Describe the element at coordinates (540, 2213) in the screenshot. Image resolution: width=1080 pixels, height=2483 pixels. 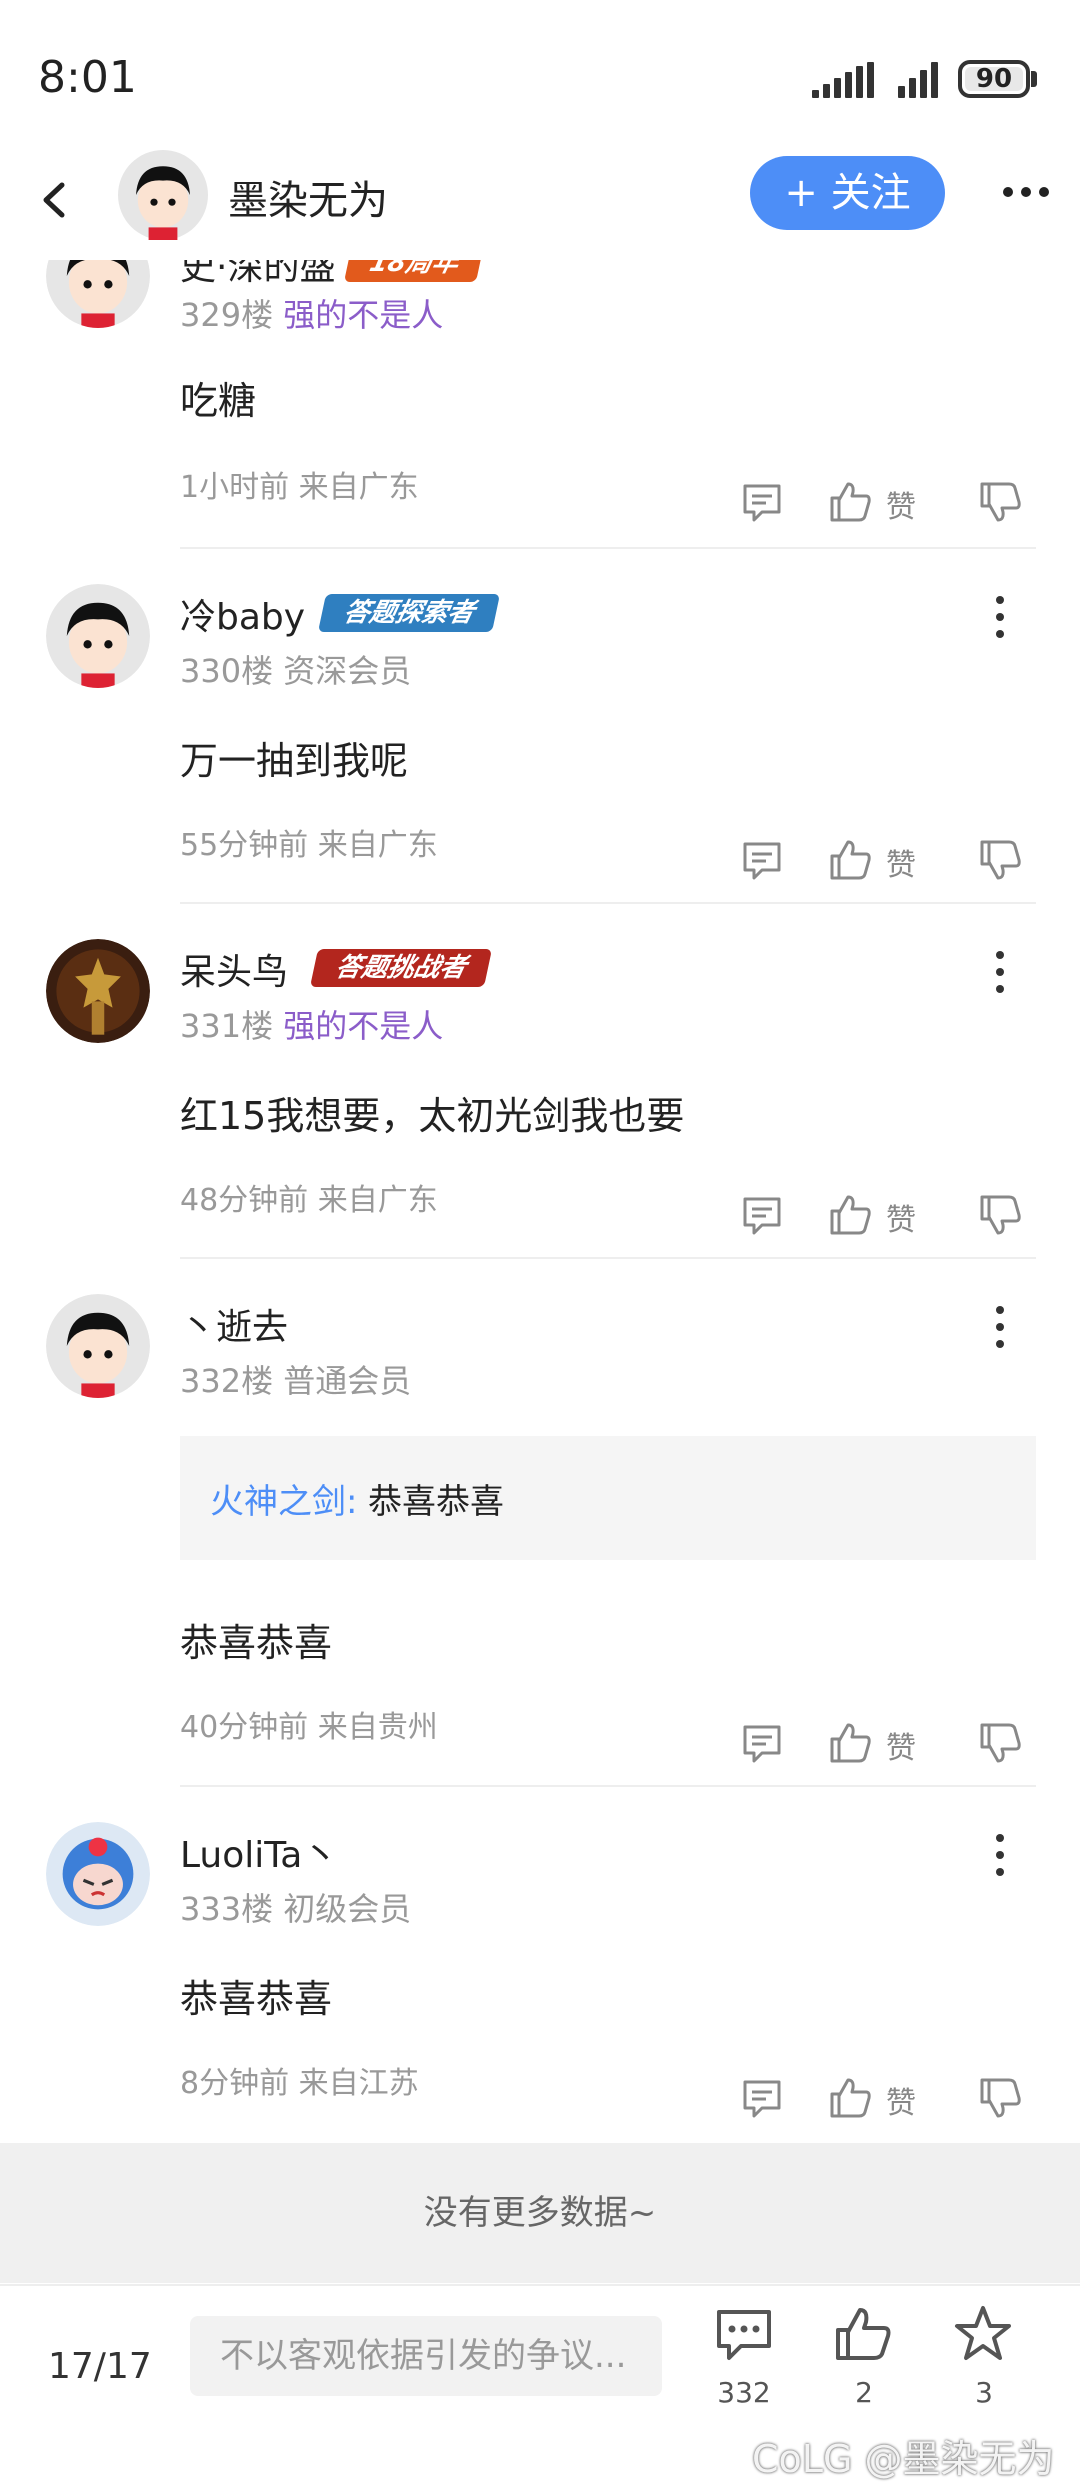
I see `no-more-data-label: 没有更多数据~` at that location.